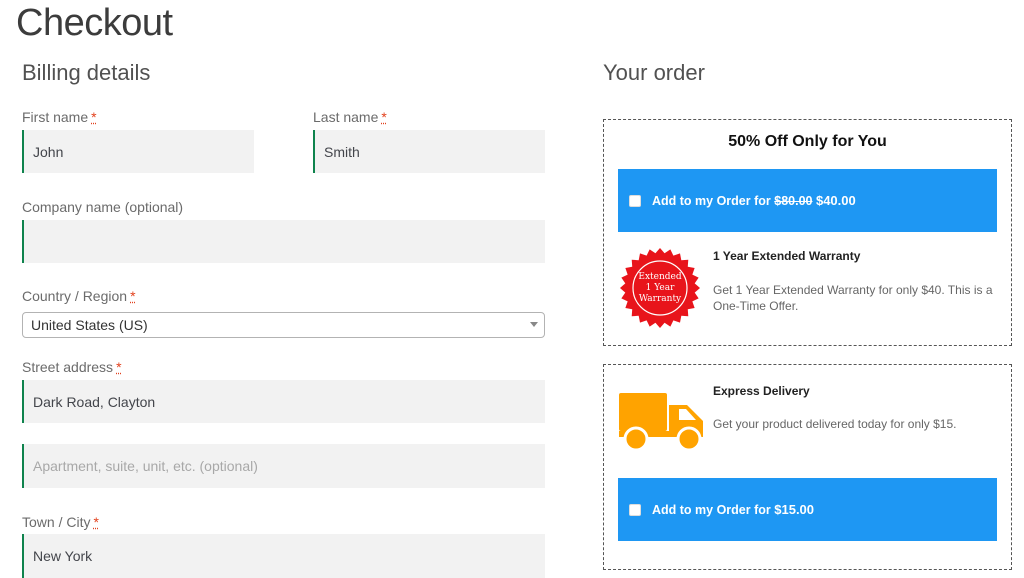 The image size is (1024, 578). Describe the element at coordinates (661, 422) in the screenshot. I see `truck-icon` at that location.